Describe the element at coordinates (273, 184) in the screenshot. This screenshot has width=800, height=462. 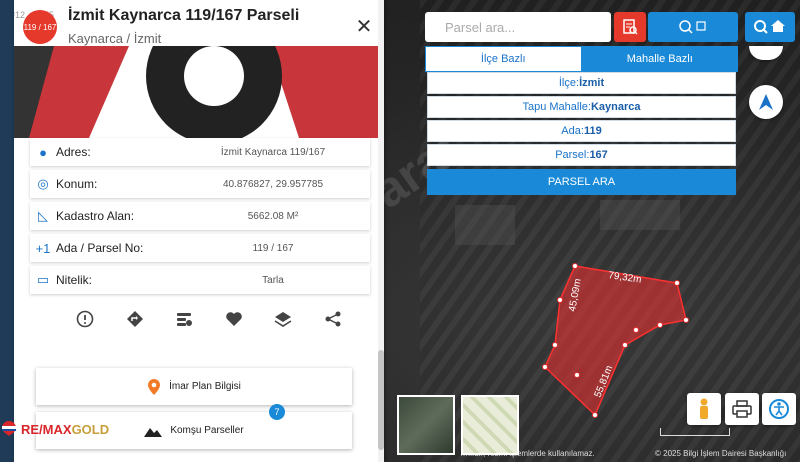
I see `detail-value: 40.876827, 29.957785` at that location.